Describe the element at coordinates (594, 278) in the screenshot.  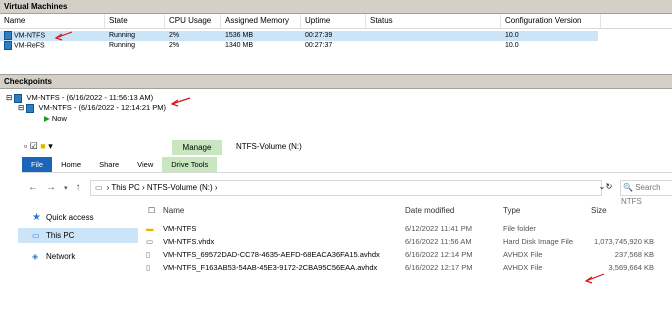
I see `annotation-arrow-size` at that location.